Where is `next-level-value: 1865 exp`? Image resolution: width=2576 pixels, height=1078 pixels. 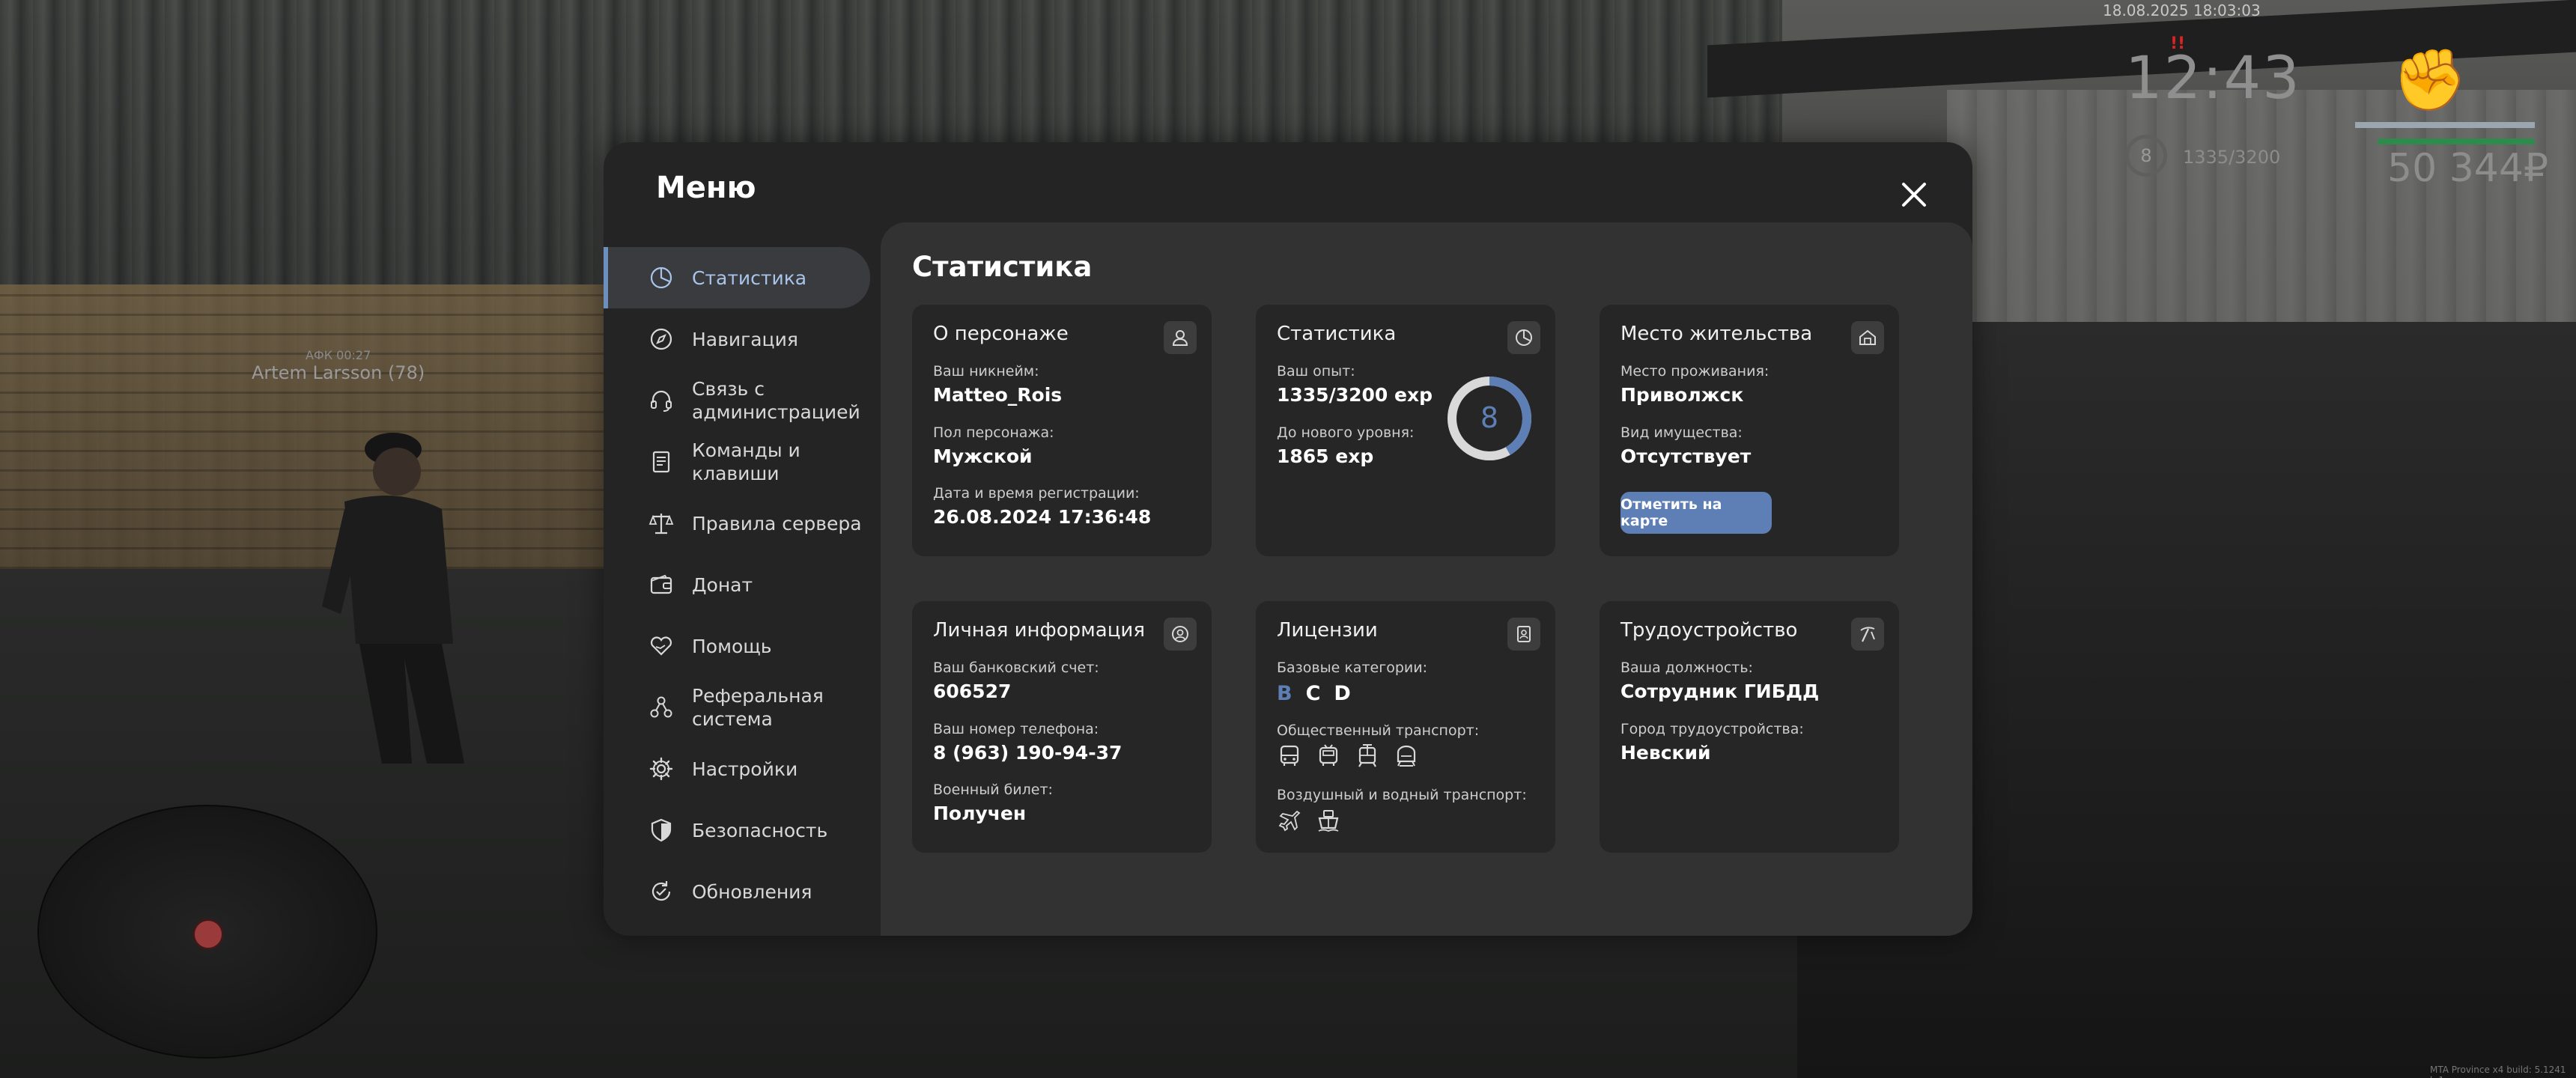 next-level-value: 1865 exp is located at coordinates (1325, 456).